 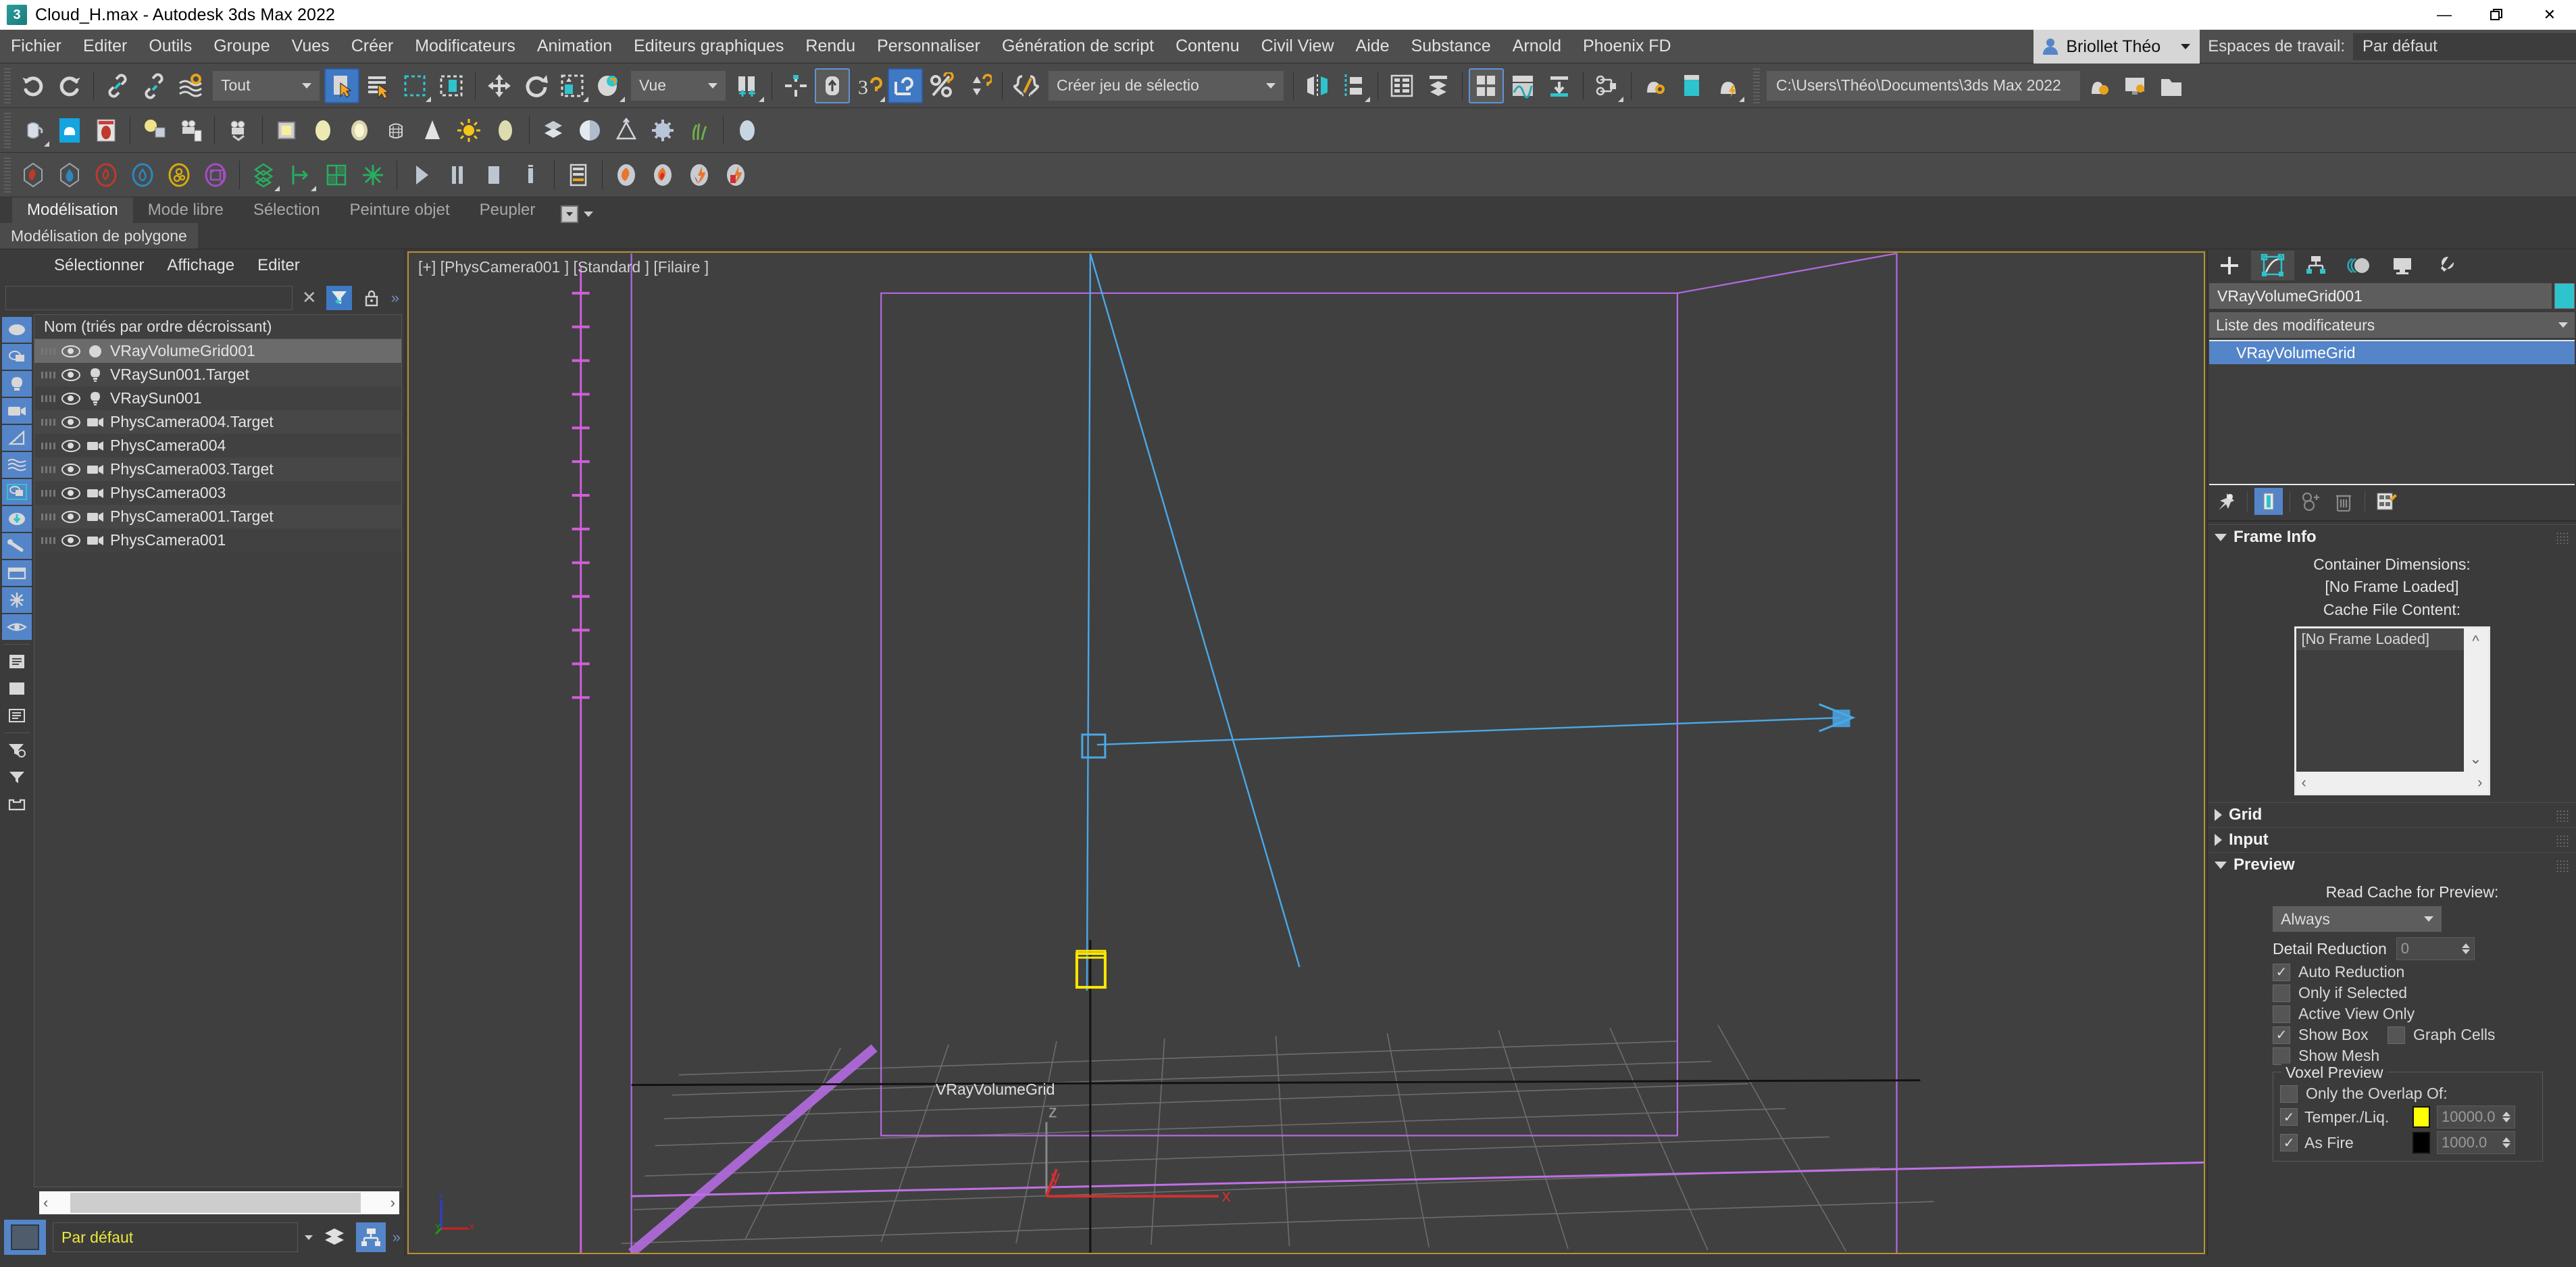 I want to click on checkbox-auto-reduction: ✓ Auto Reduction, so click(x=2421, y=972).